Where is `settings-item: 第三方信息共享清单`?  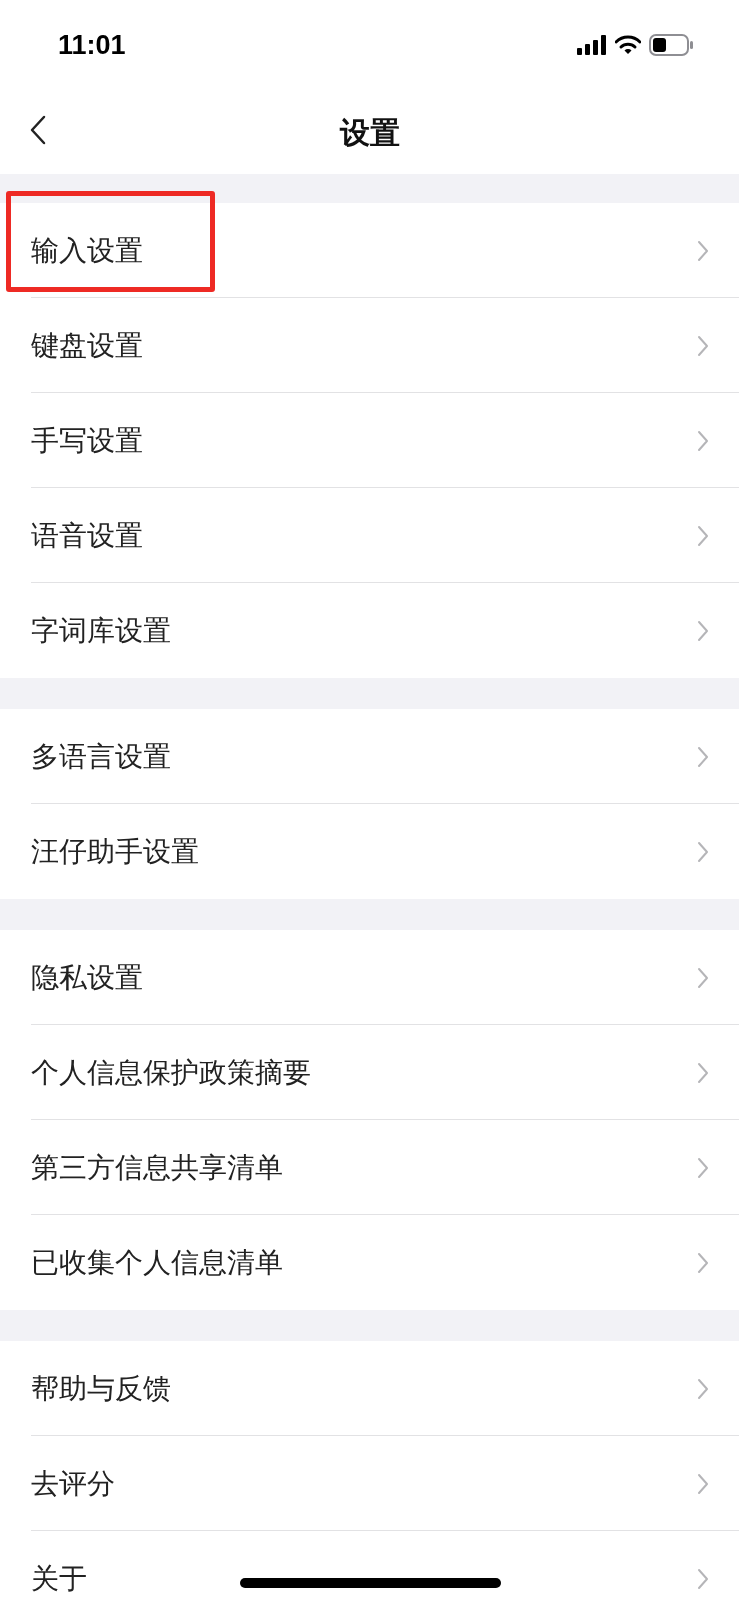 settings-item: 第三方信息共享清单 is located at coordinates (369, 1167).